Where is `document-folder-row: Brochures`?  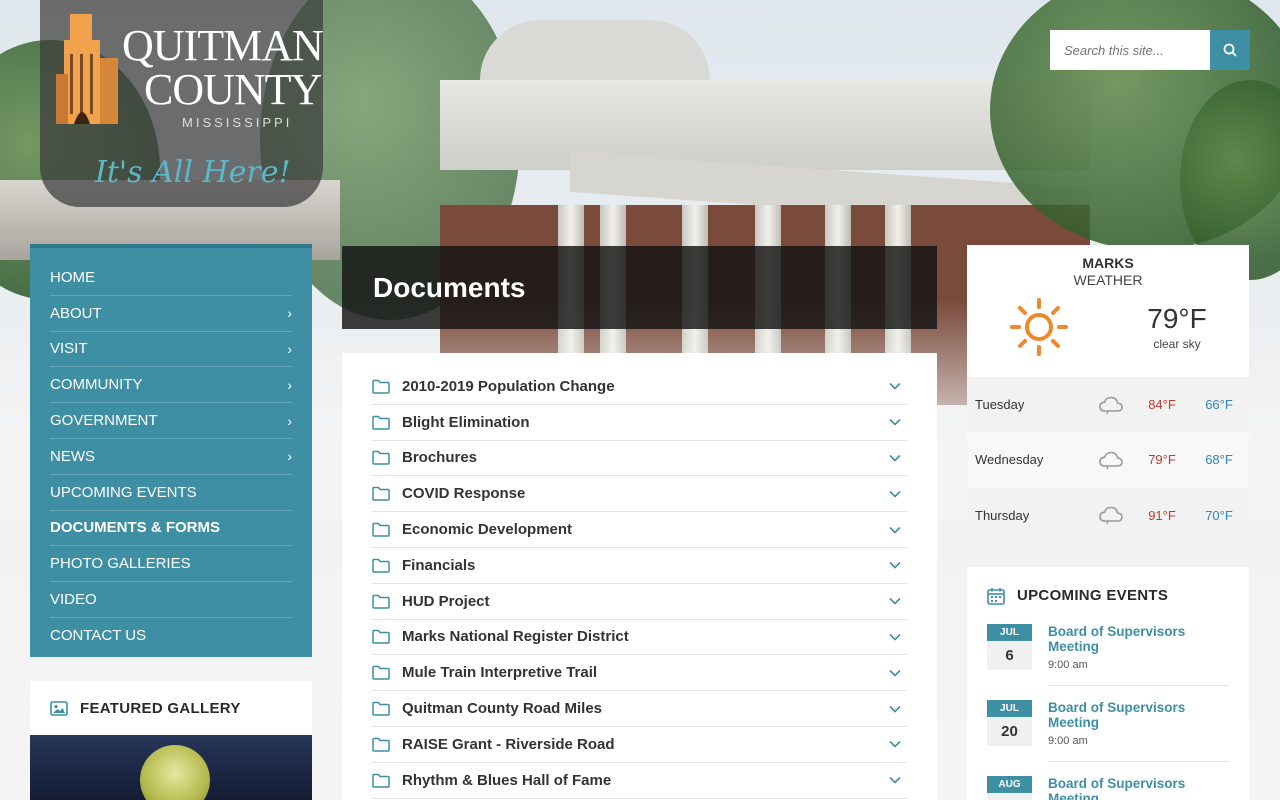 document-folder-row: Brochures is located at coordinates (639, 459).